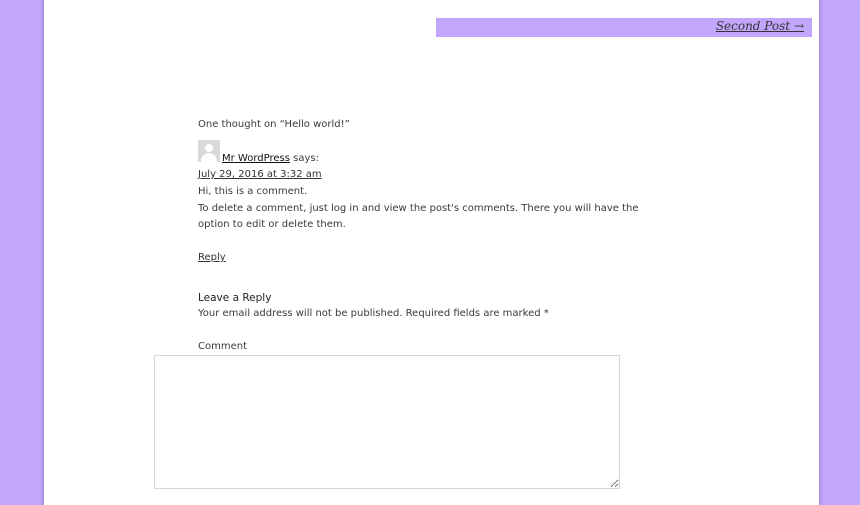  What do you see at coordinates (274, 124) in the screenshot?
I see `comments-title: One thought on “Hello world!”` at bounding box center [274, 124].